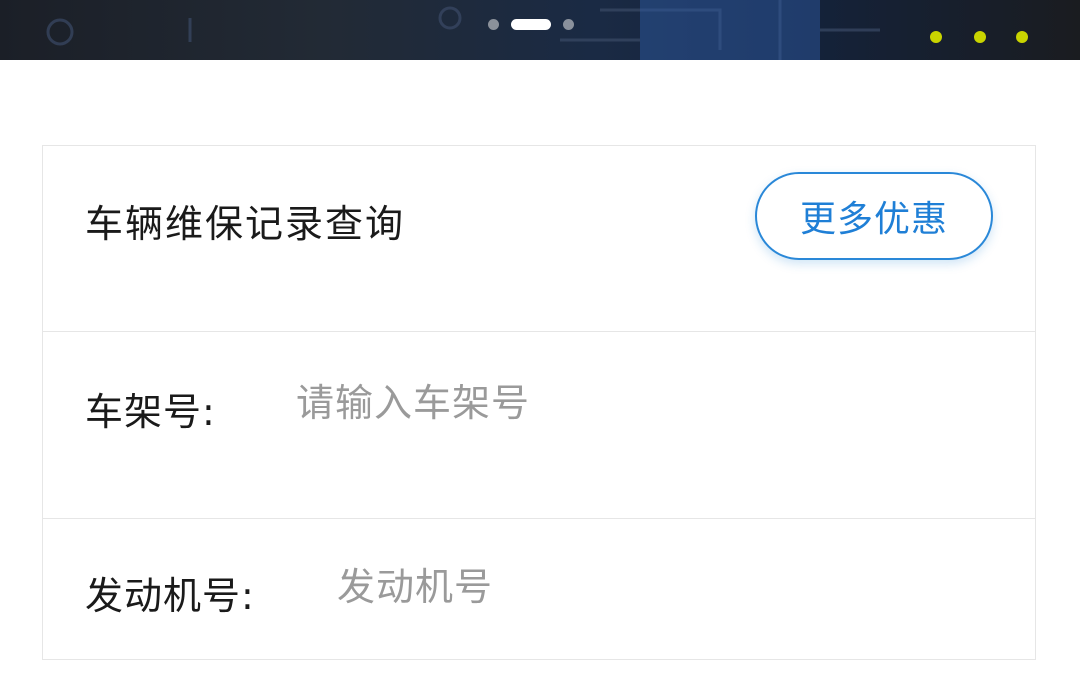 Image resolution: width=1080 pixels, height=675 pixels. What do you see at coordinates (874, 216) in the screenshot?
I see `more-offers-button: 更多优惠` at bounding box center [874, 216].